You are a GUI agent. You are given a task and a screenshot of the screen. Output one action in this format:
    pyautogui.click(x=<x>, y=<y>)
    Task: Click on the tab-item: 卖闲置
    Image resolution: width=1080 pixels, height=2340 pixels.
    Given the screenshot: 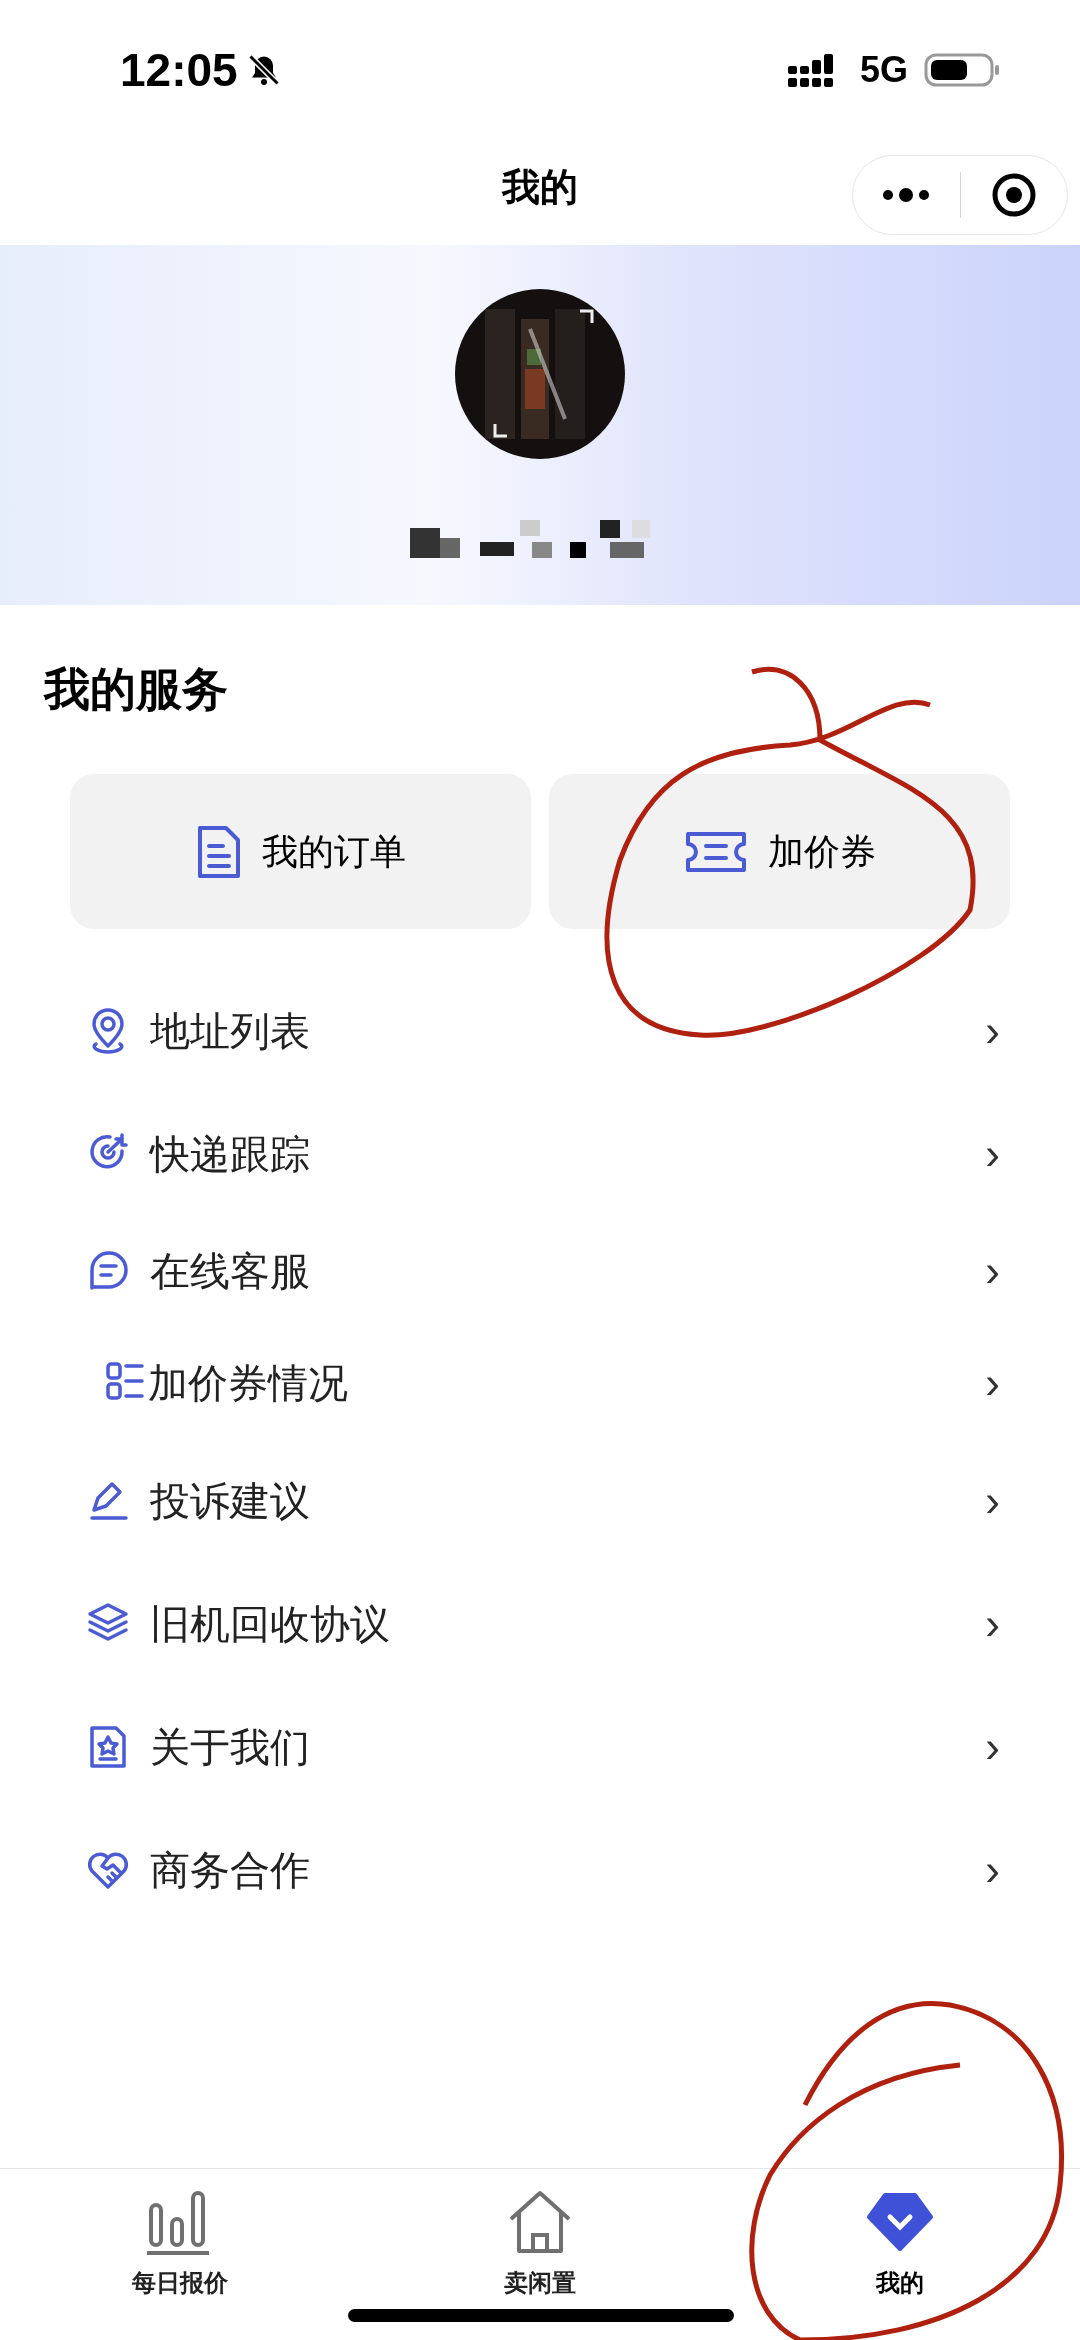 What is the action you would take?
    pyautogui.click(x=540, y=2254)
    